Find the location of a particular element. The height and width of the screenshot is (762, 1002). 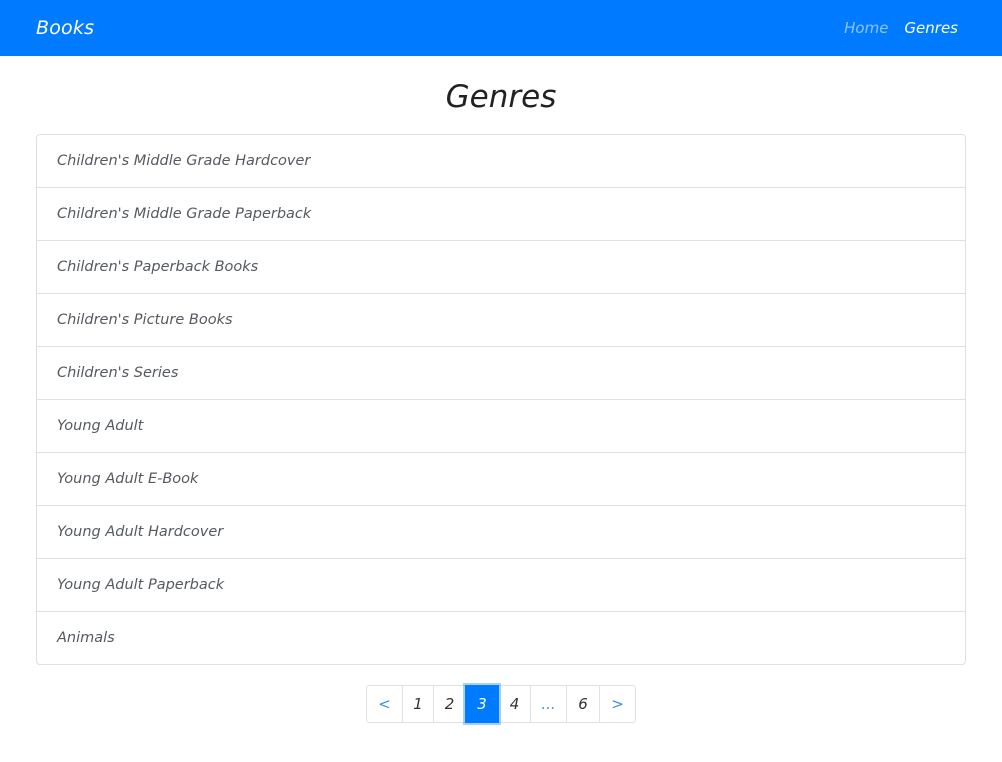

list-item: Children's Paperback Books is located at coordinates (501, 266).